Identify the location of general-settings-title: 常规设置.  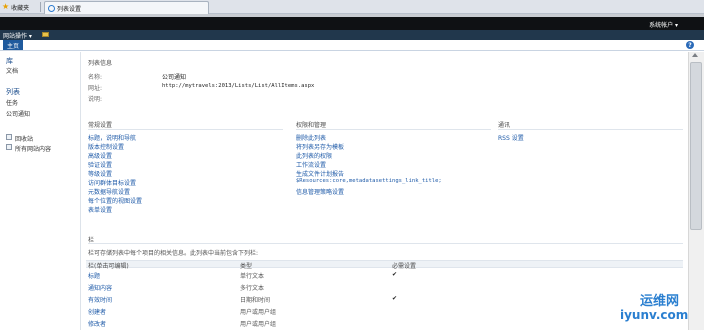
(100, 125).